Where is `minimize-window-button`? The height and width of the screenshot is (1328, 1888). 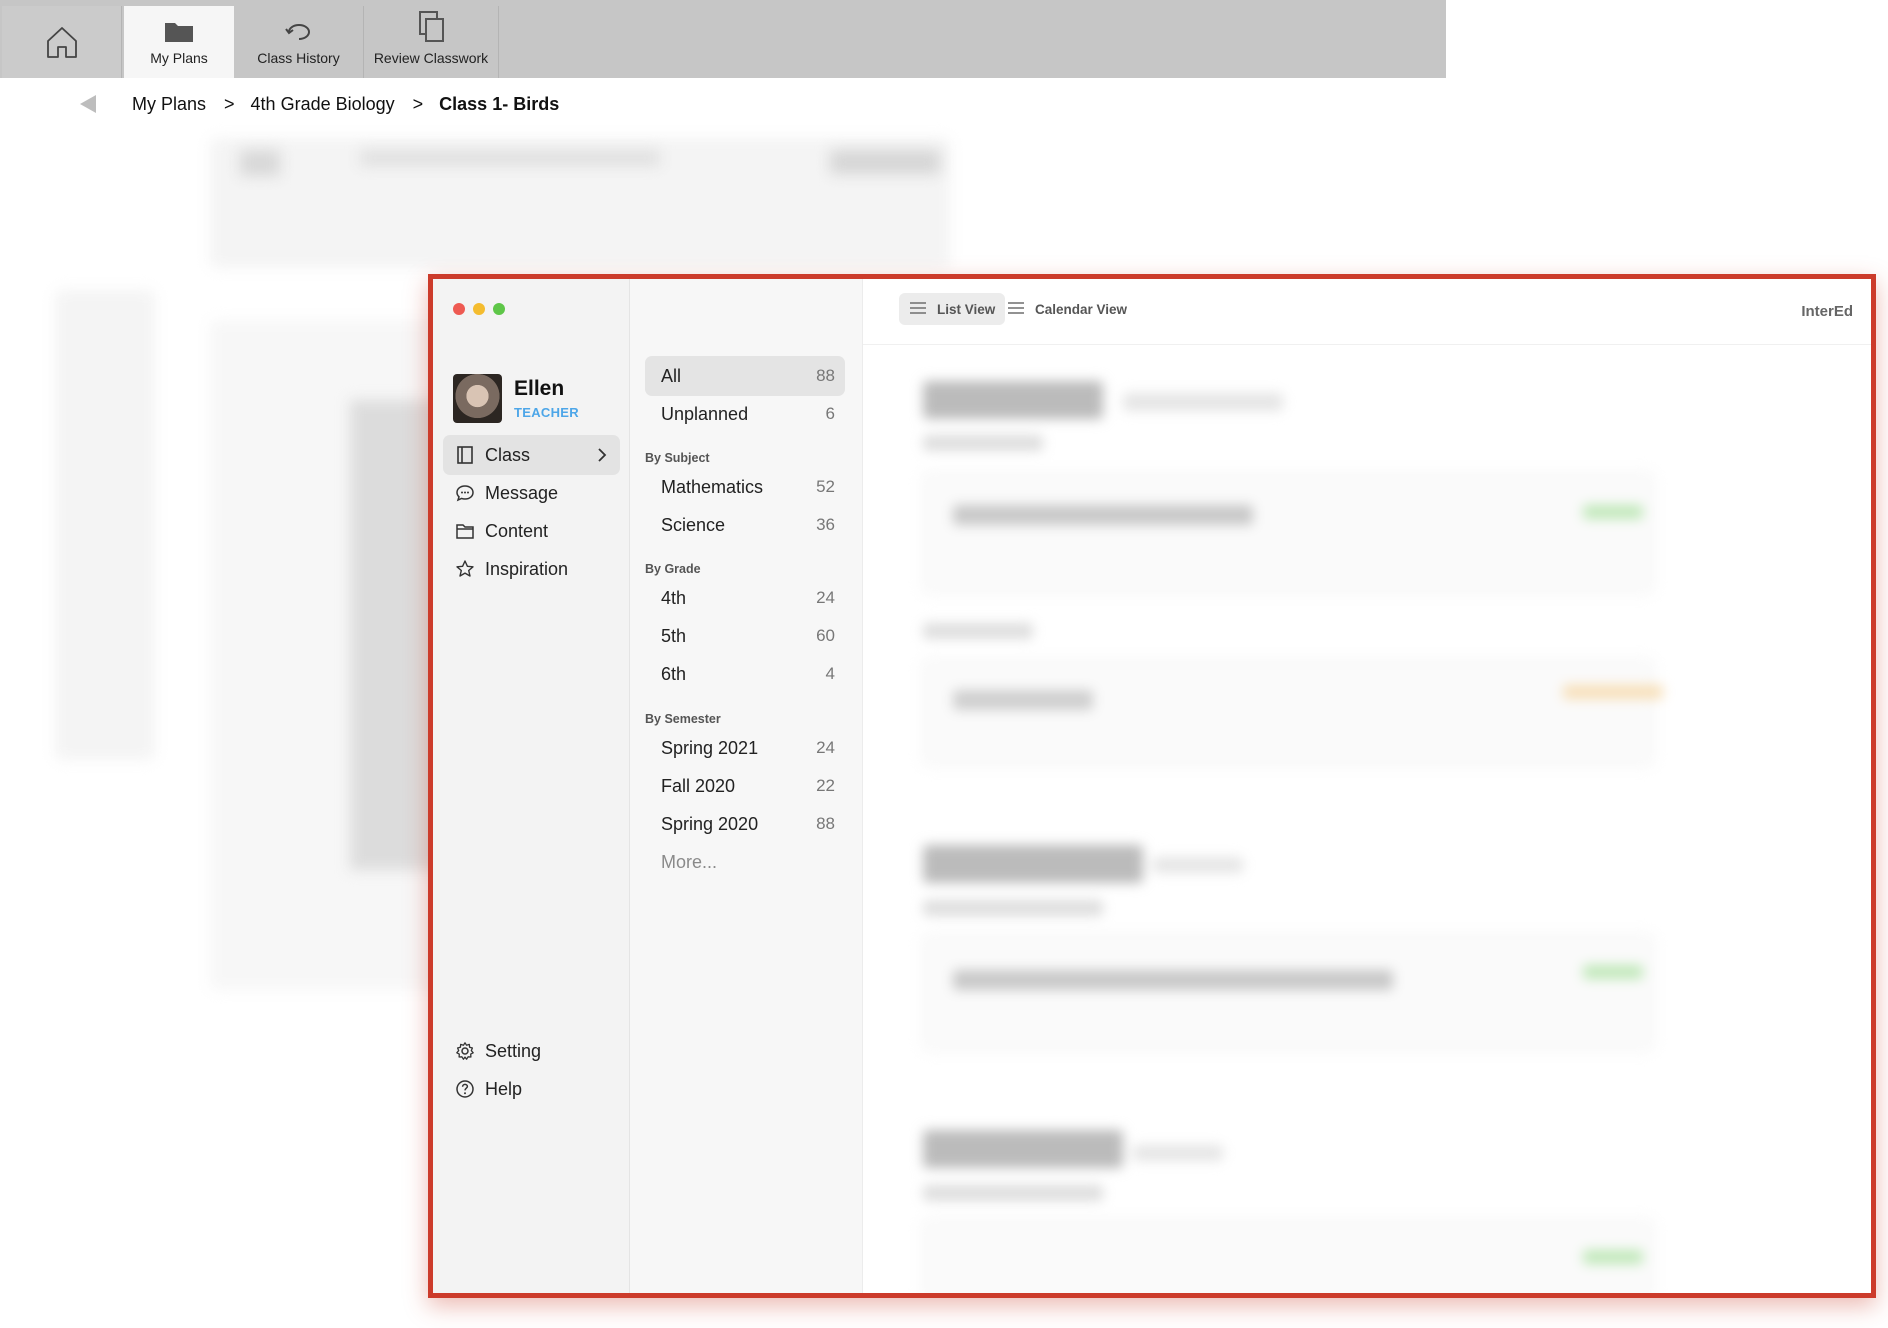 minimize-window-button is located at coordinates (479, 309).